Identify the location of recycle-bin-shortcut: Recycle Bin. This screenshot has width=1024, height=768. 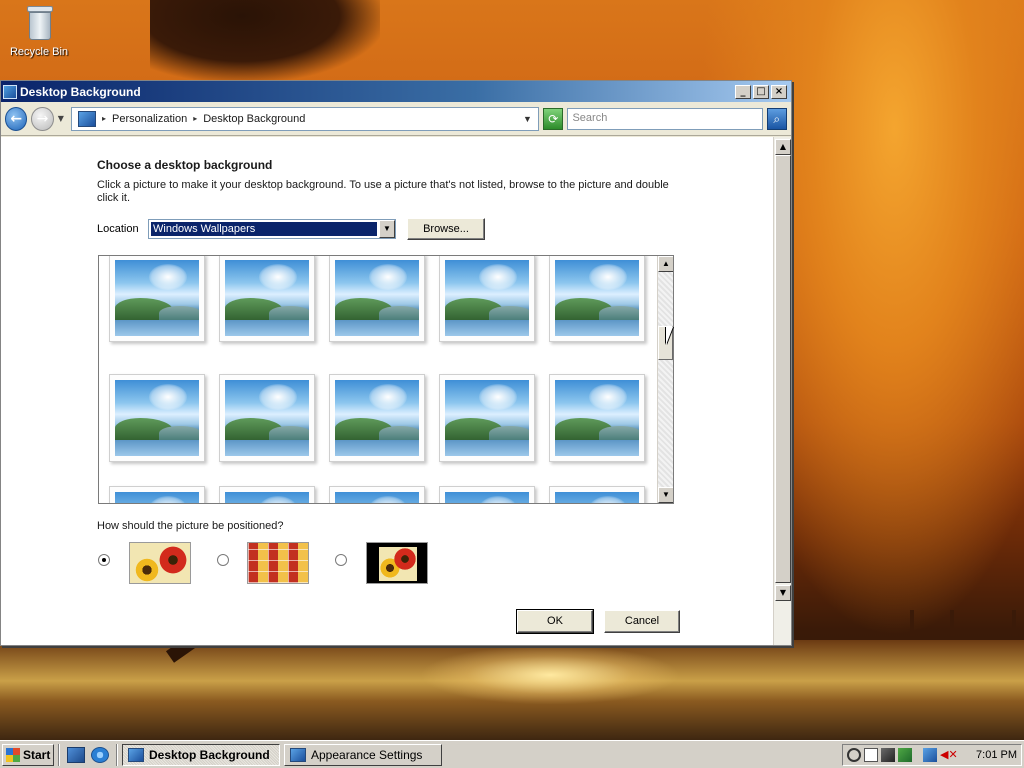
(39, 30).